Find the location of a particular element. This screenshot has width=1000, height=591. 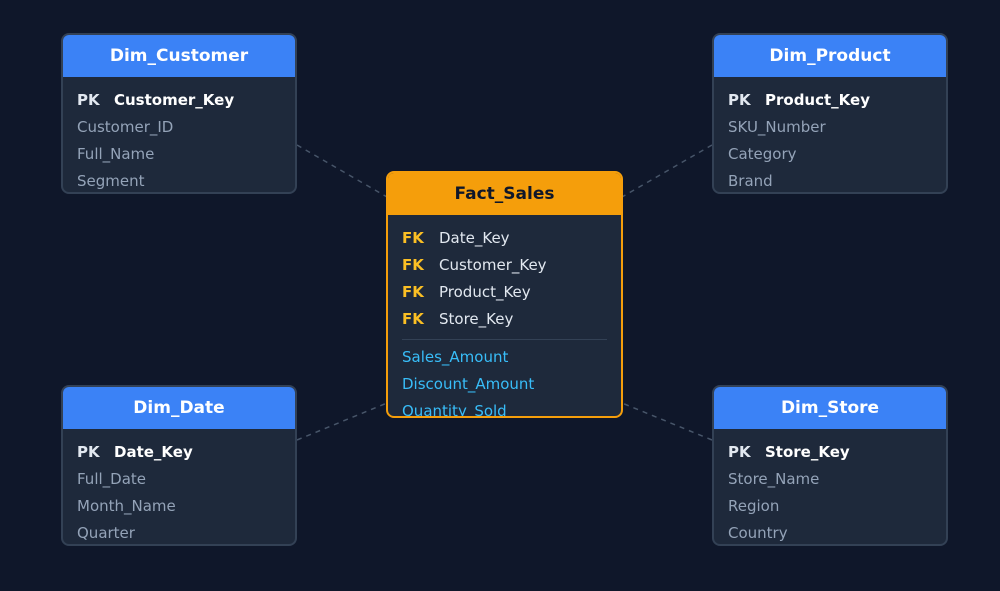

dim-product-fields: PK Product_Key SKU_Number Category Brand is located at coordinates (830, 134).